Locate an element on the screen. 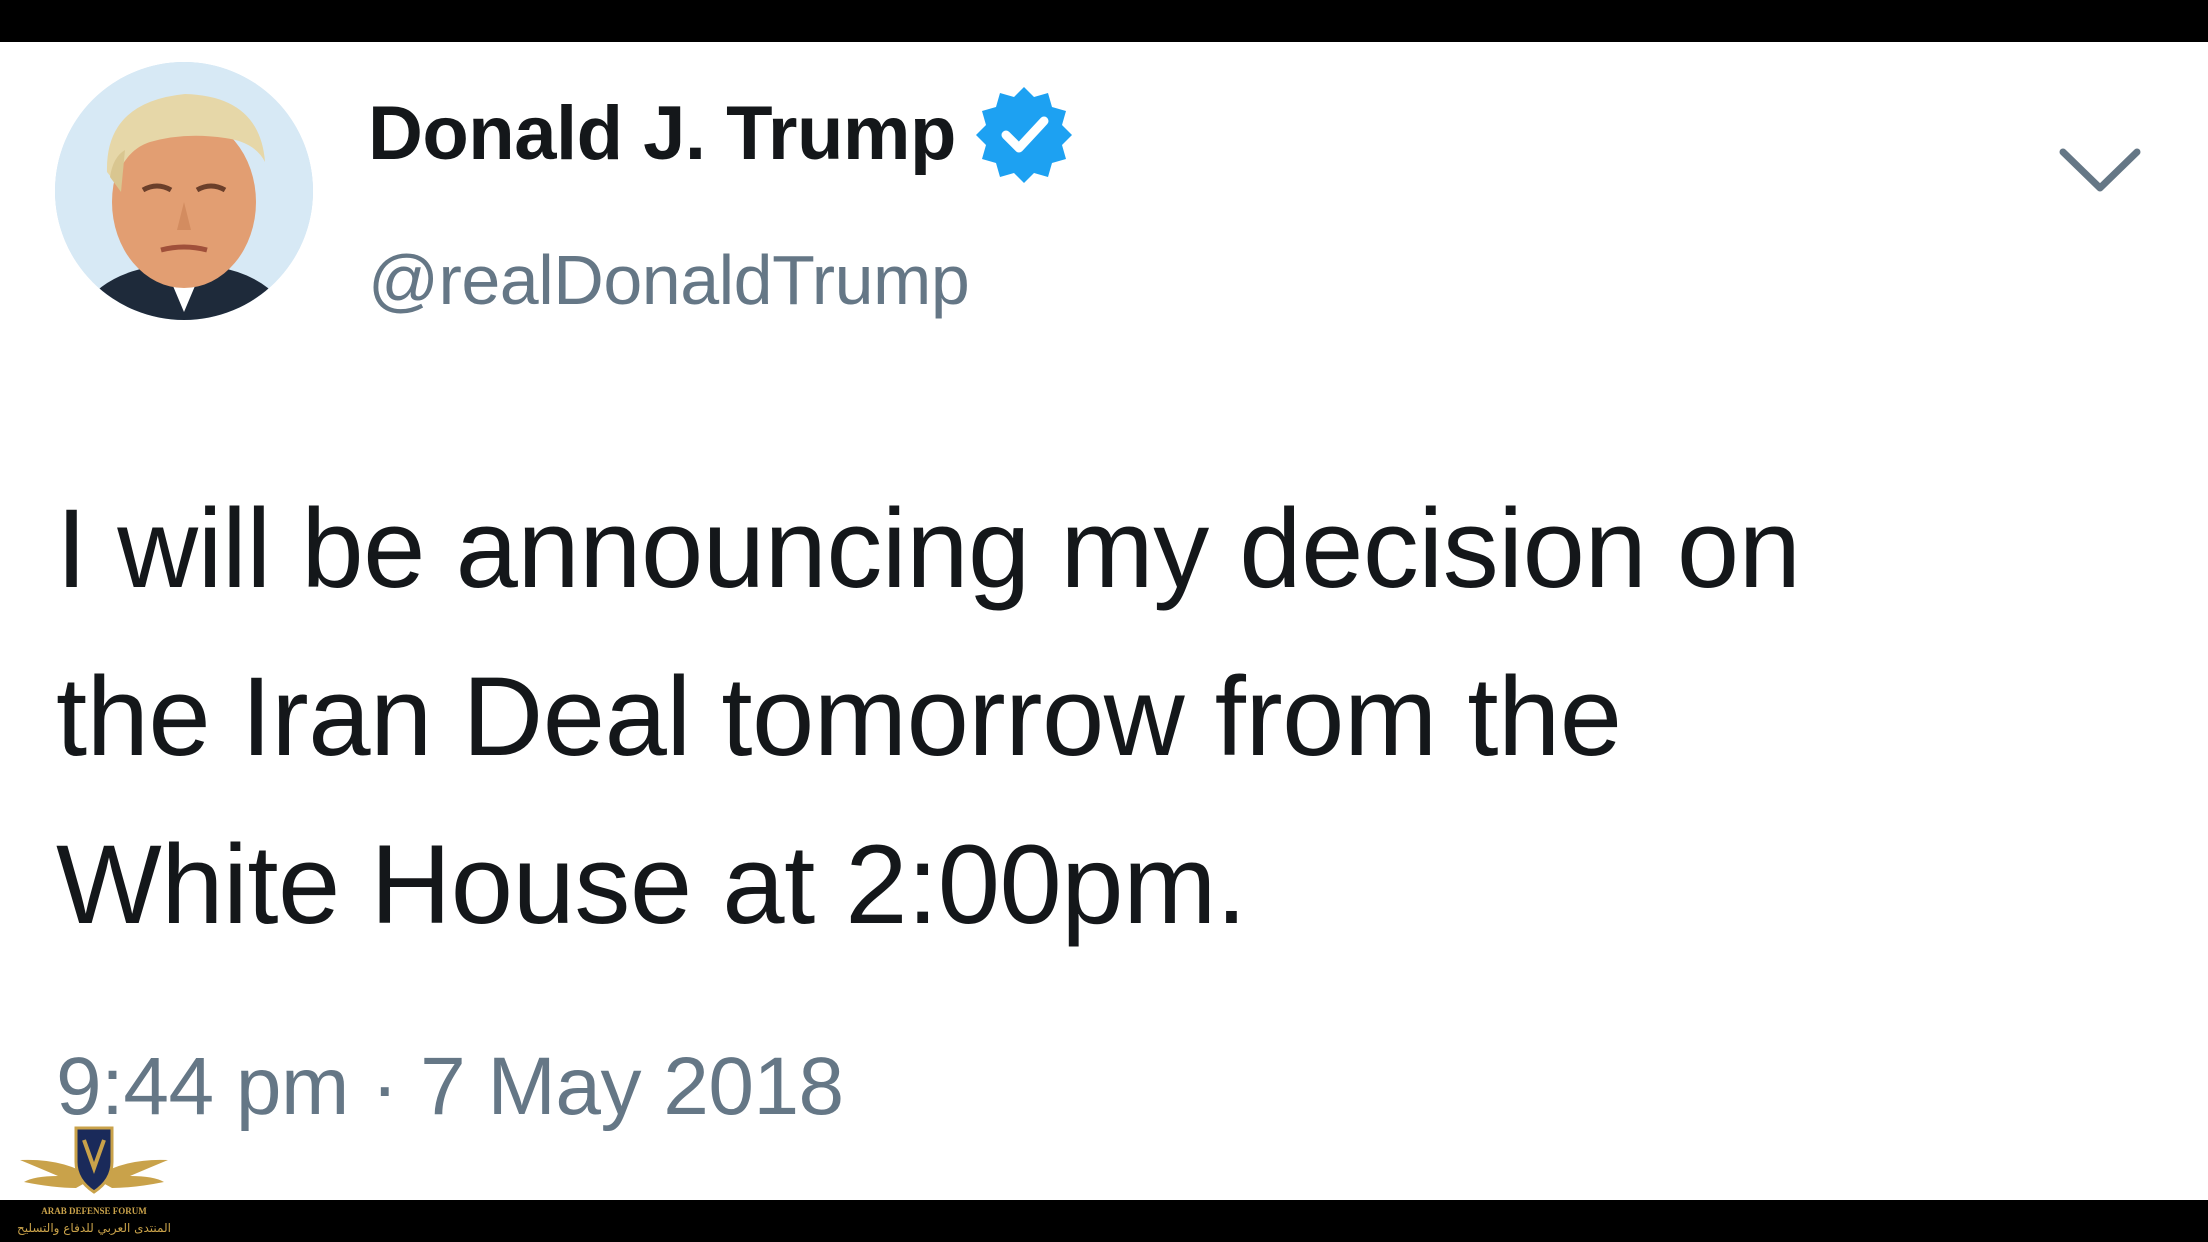 Image resolution: width=2208 pixels, height=1242 pixels. tweet-timestamp: 9:44 pm · 7 May 2018 is located at coordinates (450, 1087).